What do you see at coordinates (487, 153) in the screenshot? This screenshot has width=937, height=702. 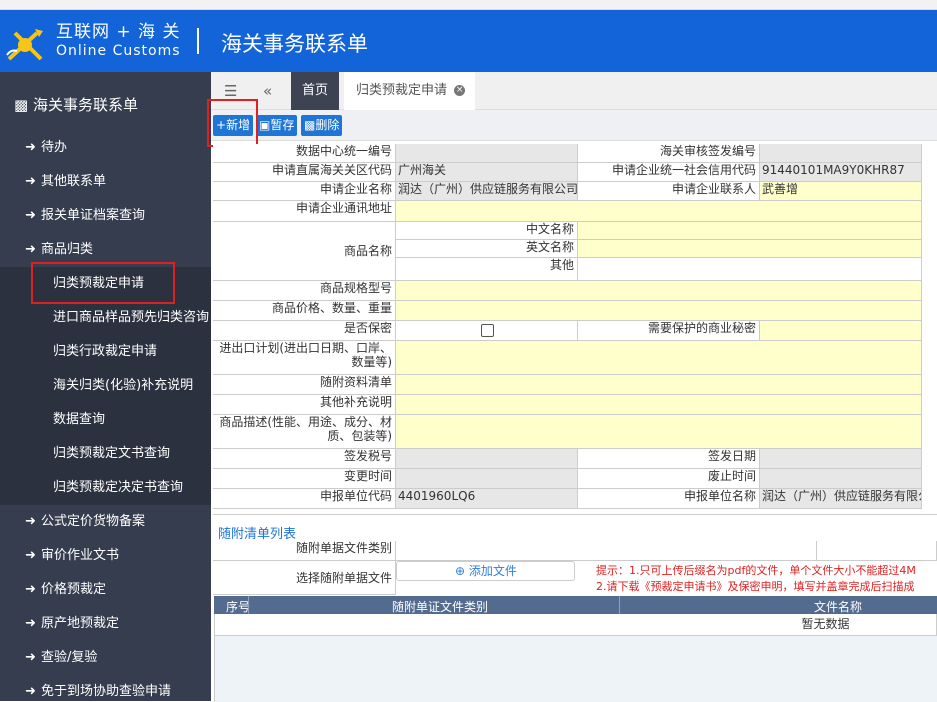 I see `field-data-center-no` at bounding box center [487, 153].